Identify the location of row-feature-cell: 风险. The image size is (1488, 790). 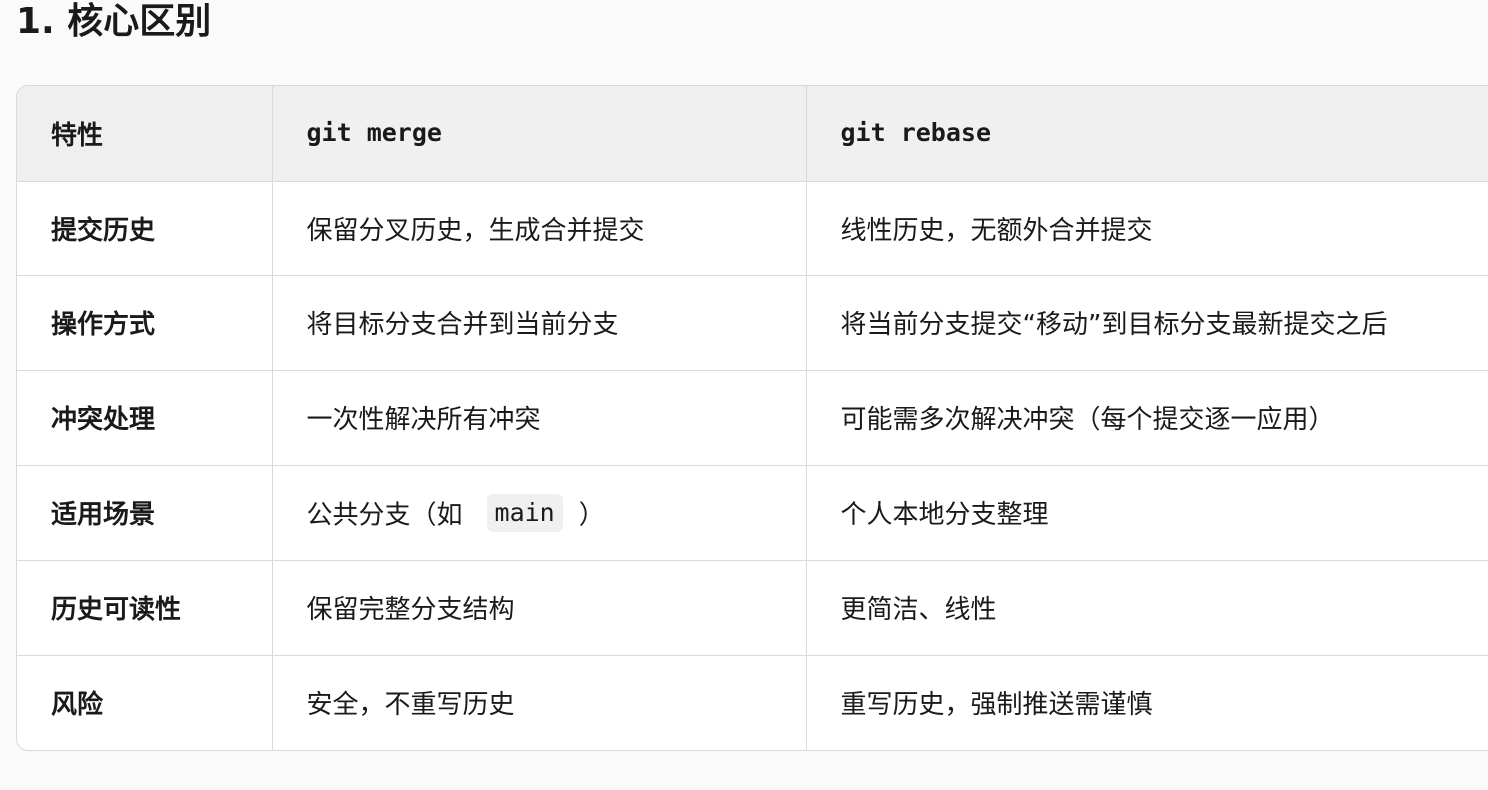
(145, 702).